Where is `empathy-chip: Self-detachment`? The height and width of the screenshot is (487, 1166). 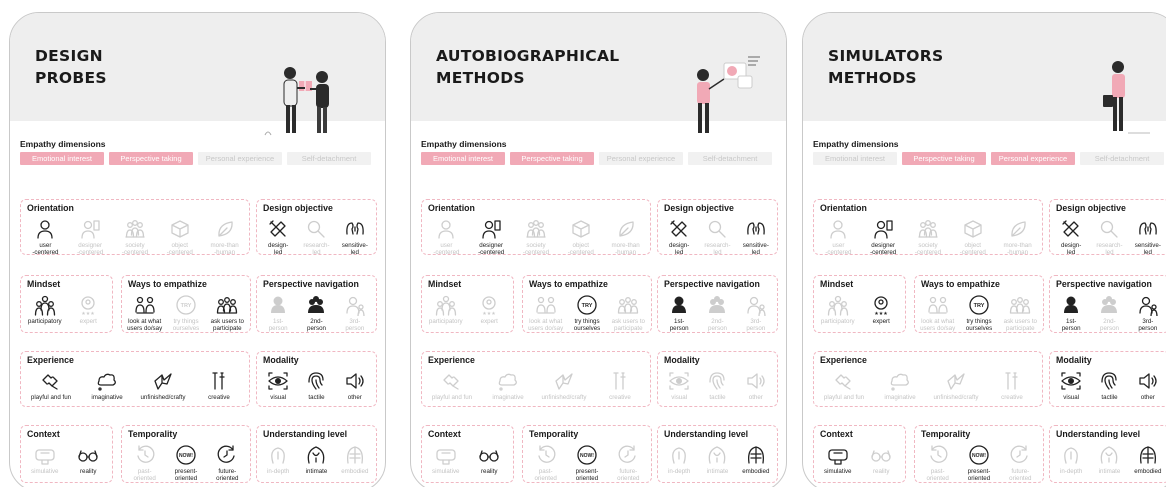 empathy-chip: Self-detachment is located at coordinates (329, 158).